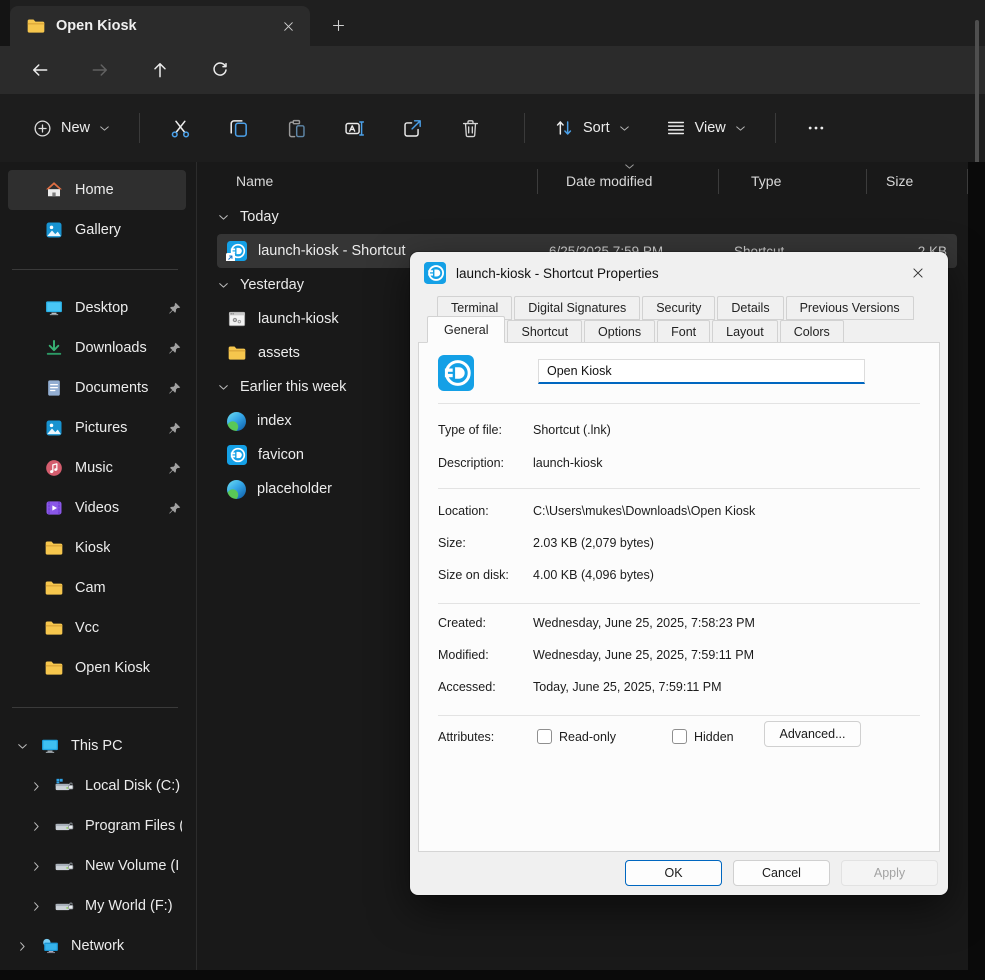 The height and width of the screenshot is (980, 985). Describe the element at coordinates (97, 786) in the screenshot. I see `sidebar-item-local-disk-c: Local Disk (C:)` at that location.